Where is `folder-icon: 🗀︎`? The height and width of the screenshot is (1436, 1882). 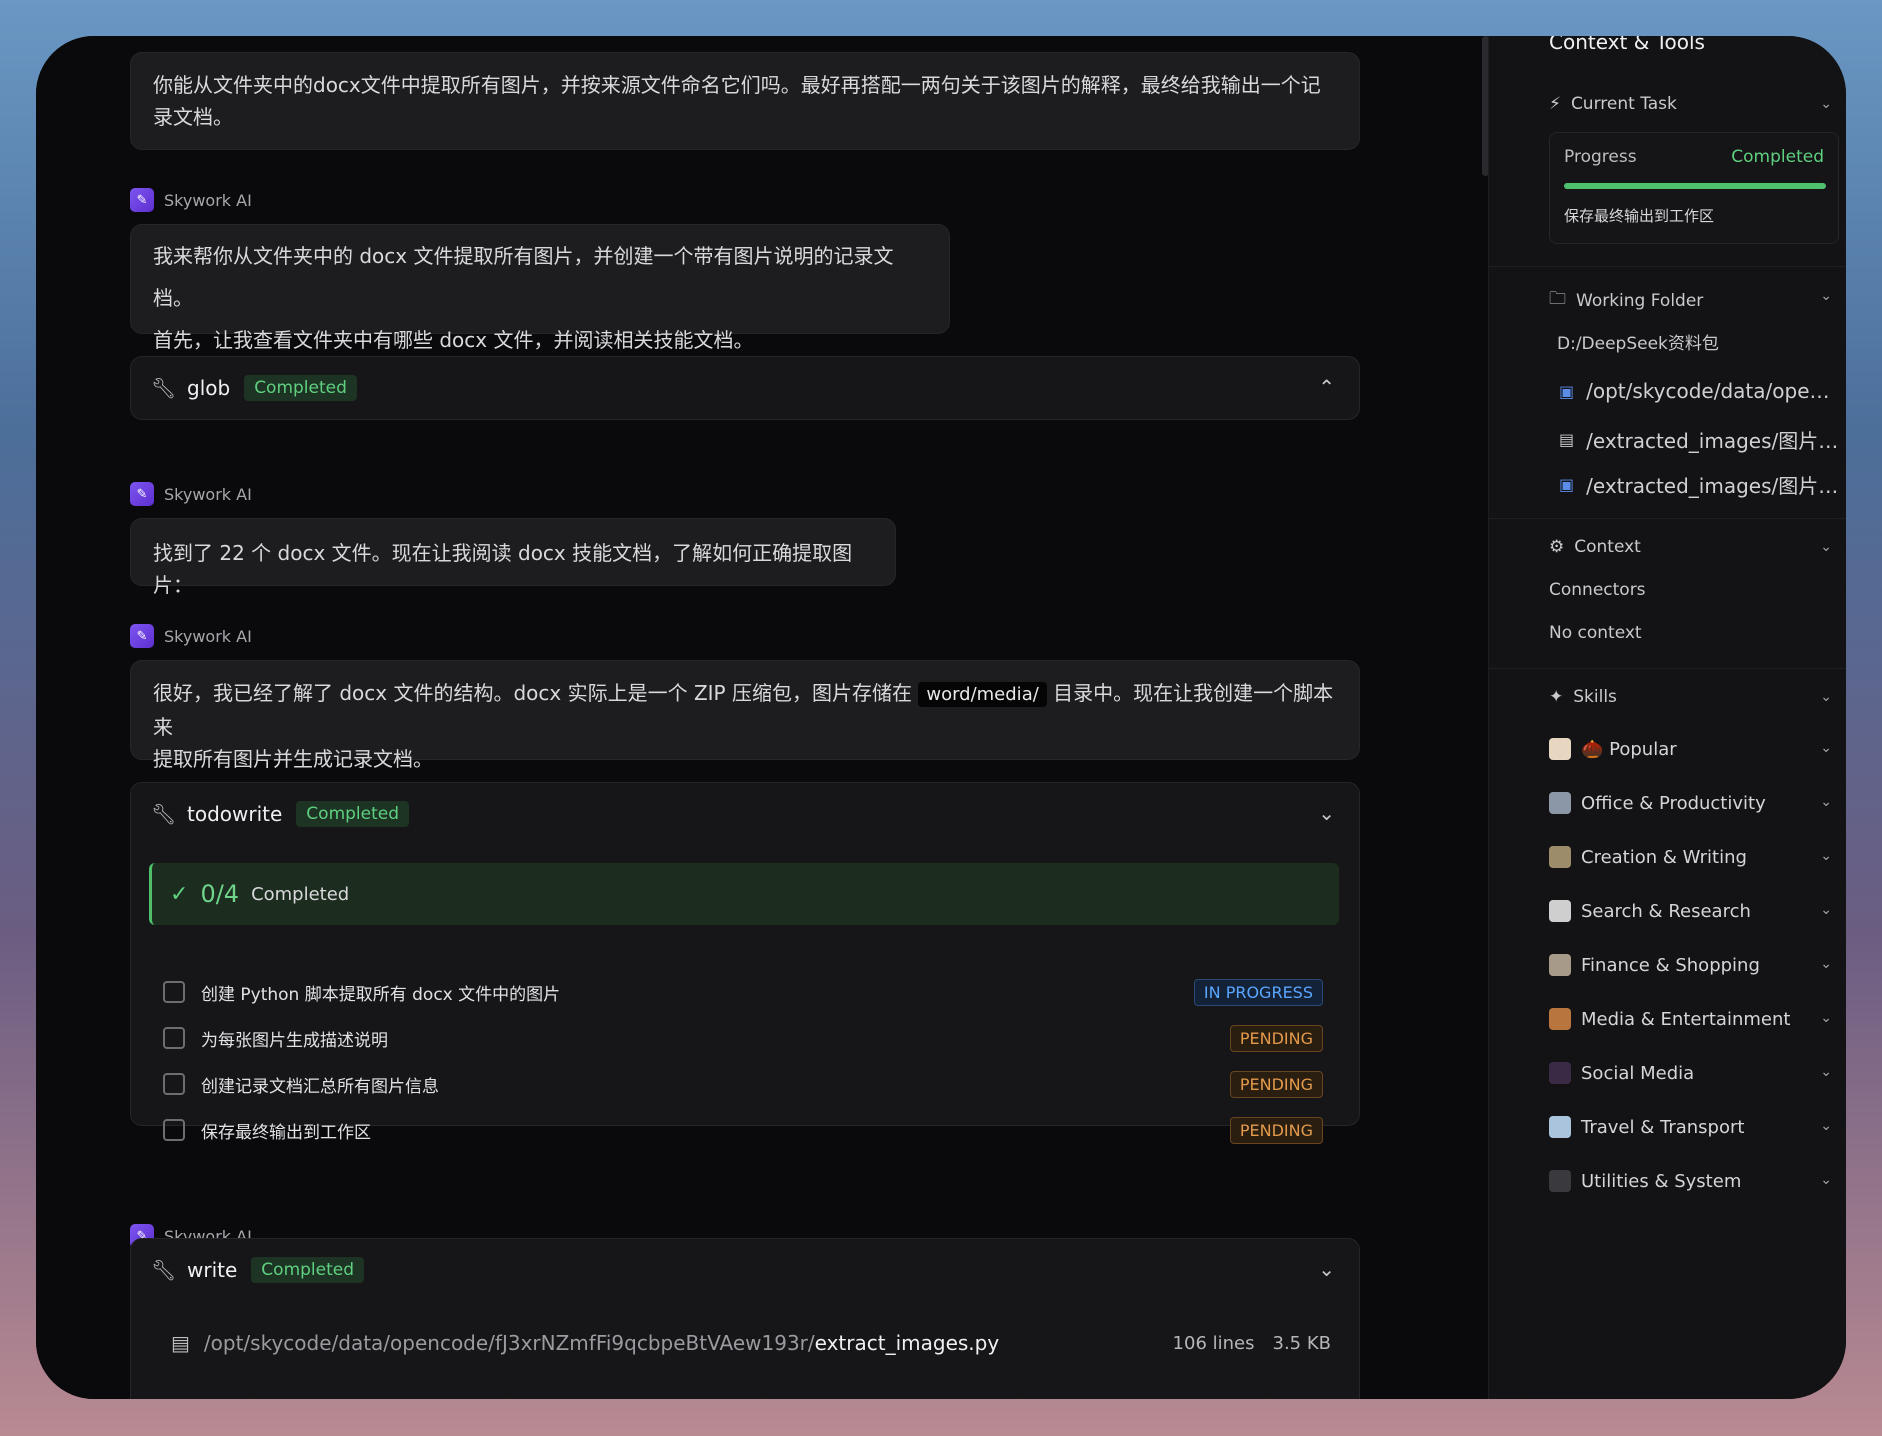 folder-icon: 🗀︎ is located at coordinates (1557, 299).